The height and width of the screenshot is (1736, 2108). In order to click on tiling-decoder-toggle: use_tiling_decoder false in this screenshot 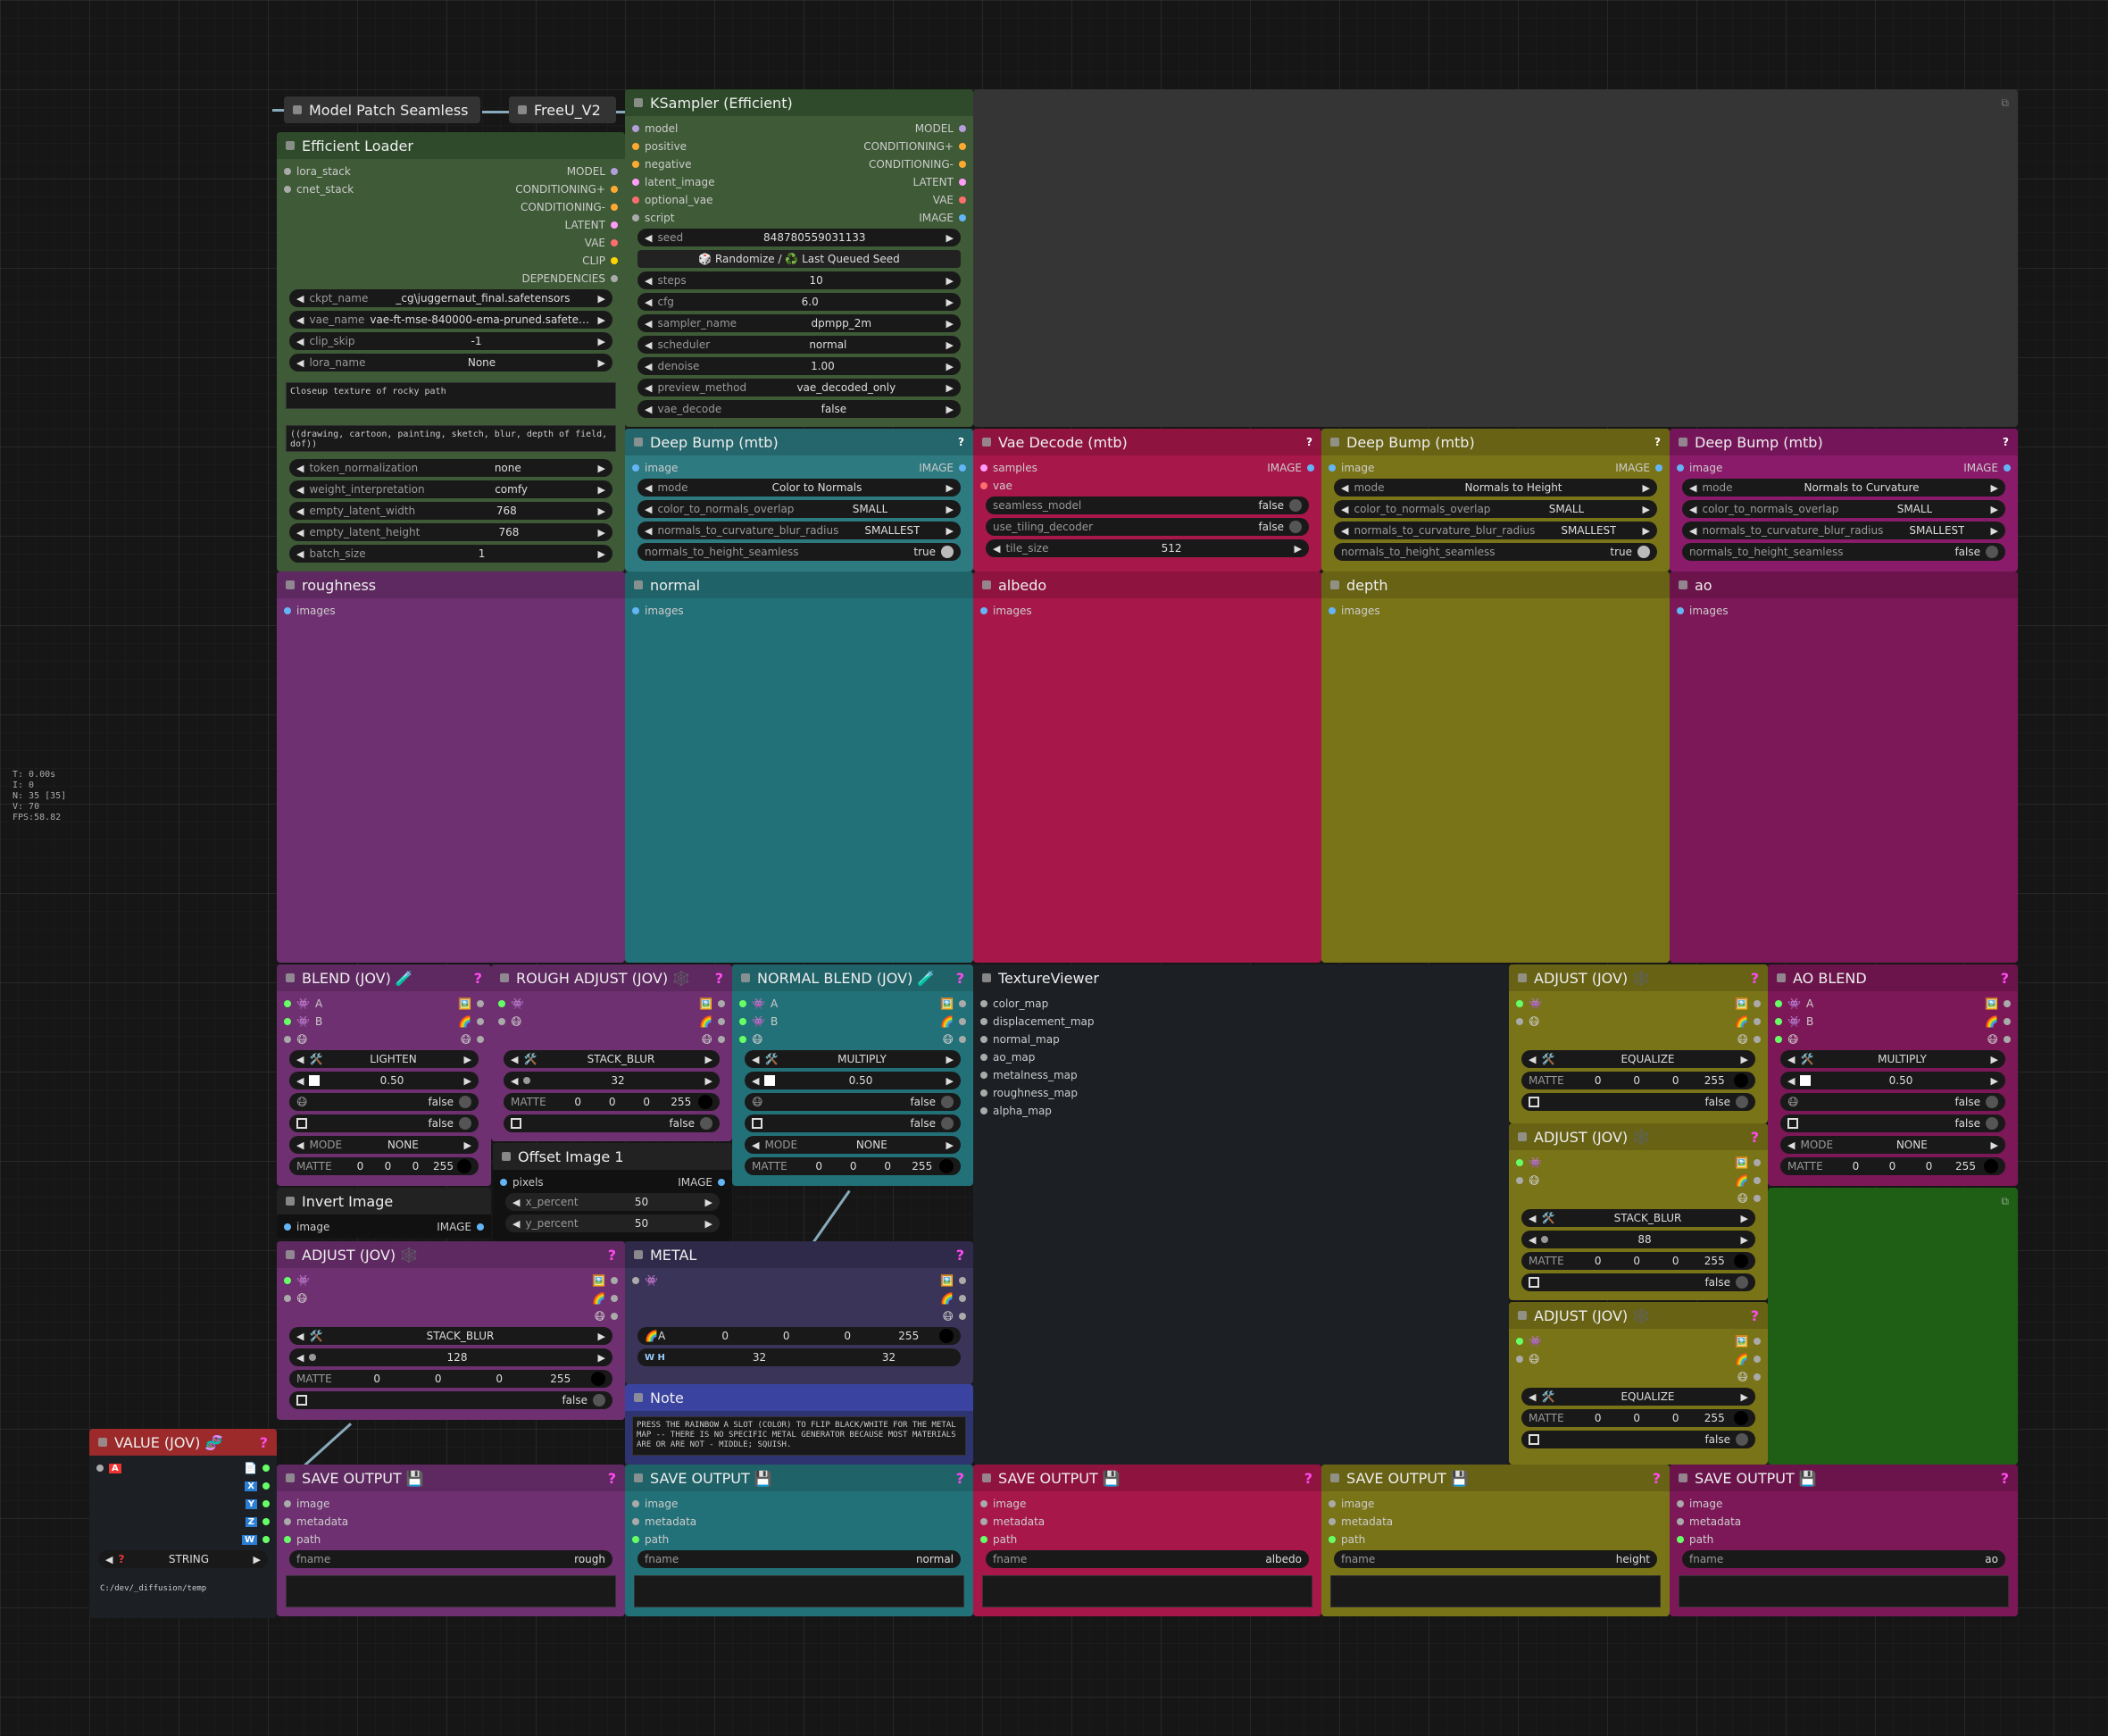, I will do `click(1147, 527)`.